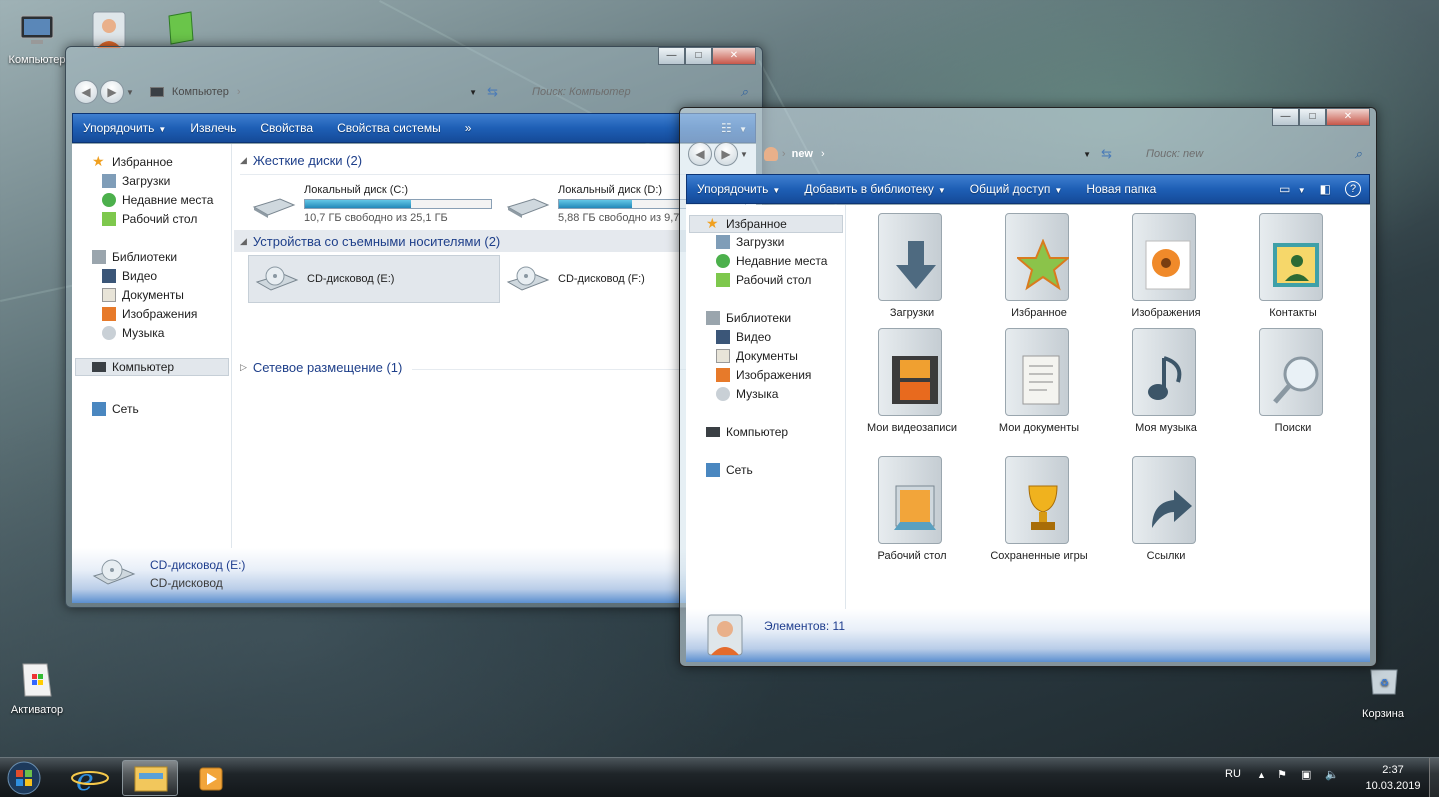  I want to click on group-header-removable: ◢ Устройства со съемными носителями (2), so click(495, 241).